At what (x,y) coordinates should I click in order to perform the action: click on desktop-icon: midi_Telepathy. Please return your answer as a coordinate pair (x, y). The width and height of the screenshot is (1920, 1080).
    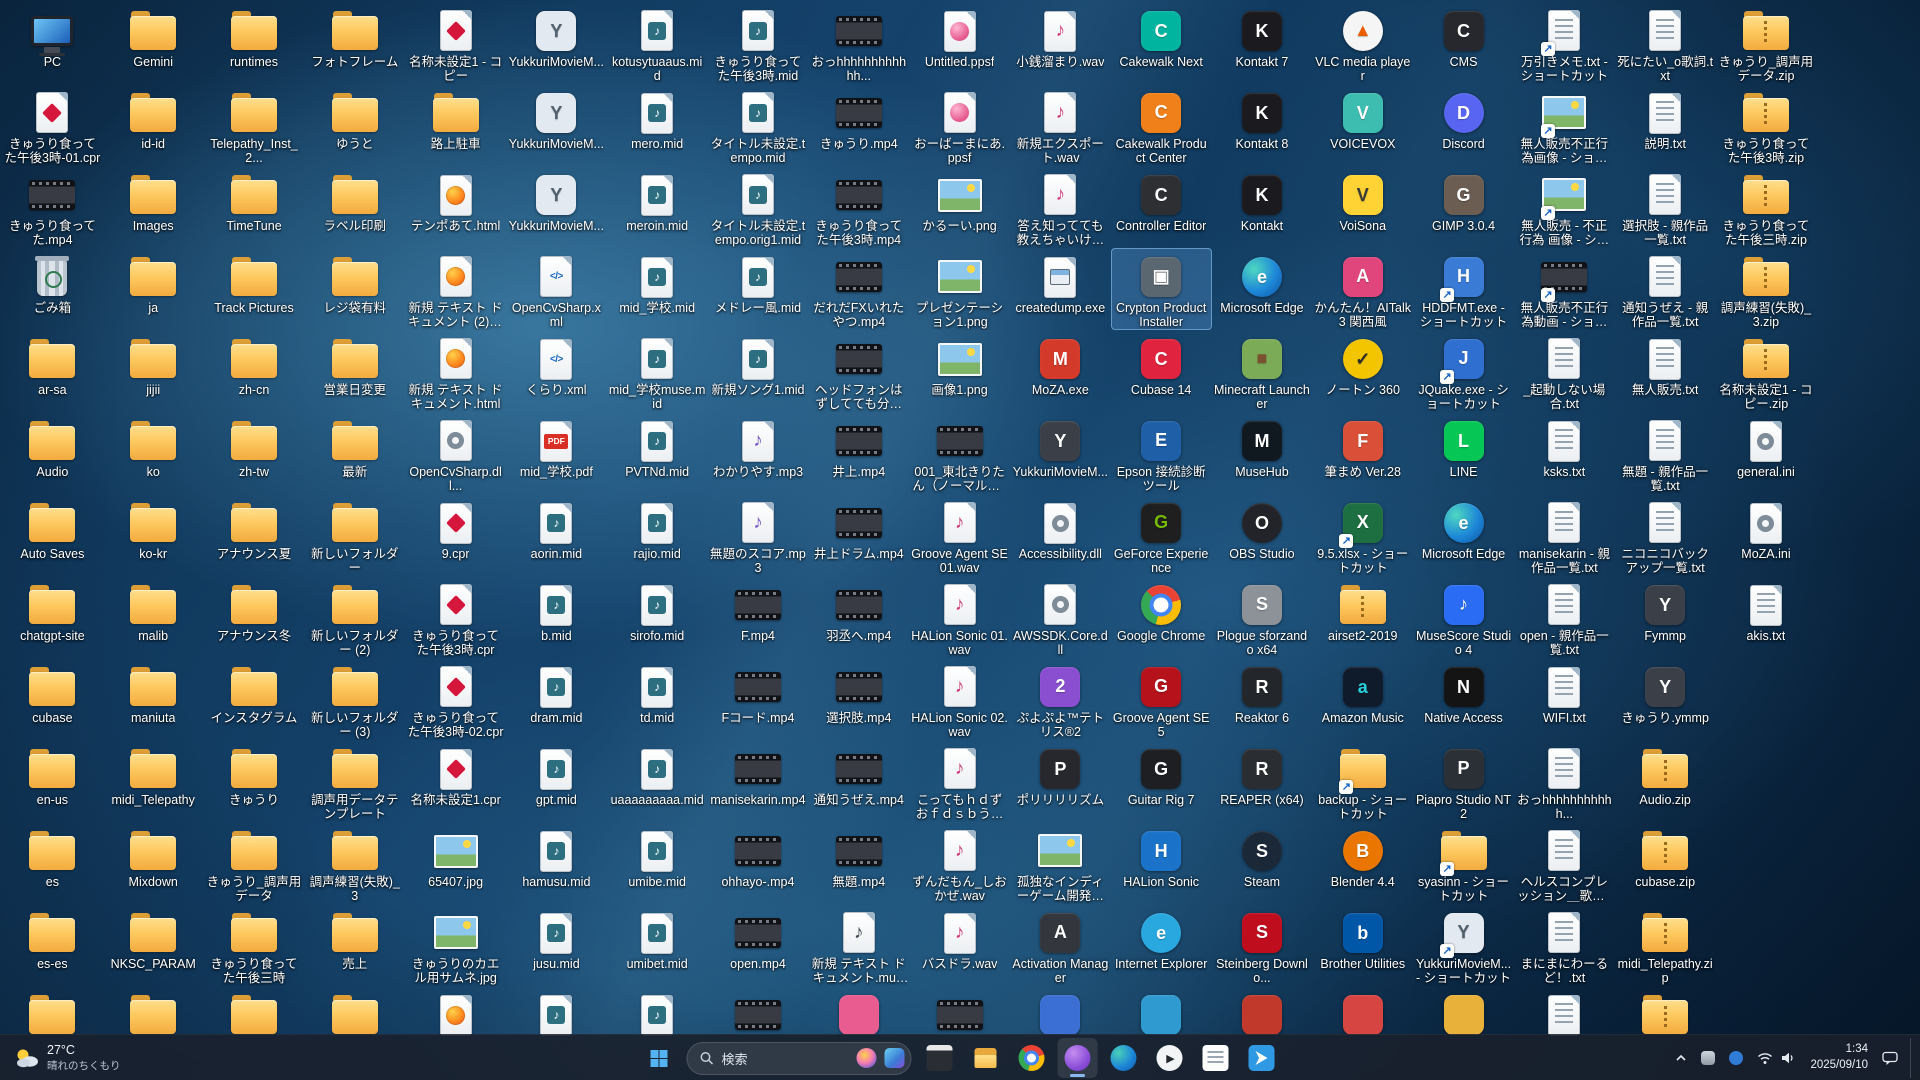
    Looking at the image, I should click on (153, 781).